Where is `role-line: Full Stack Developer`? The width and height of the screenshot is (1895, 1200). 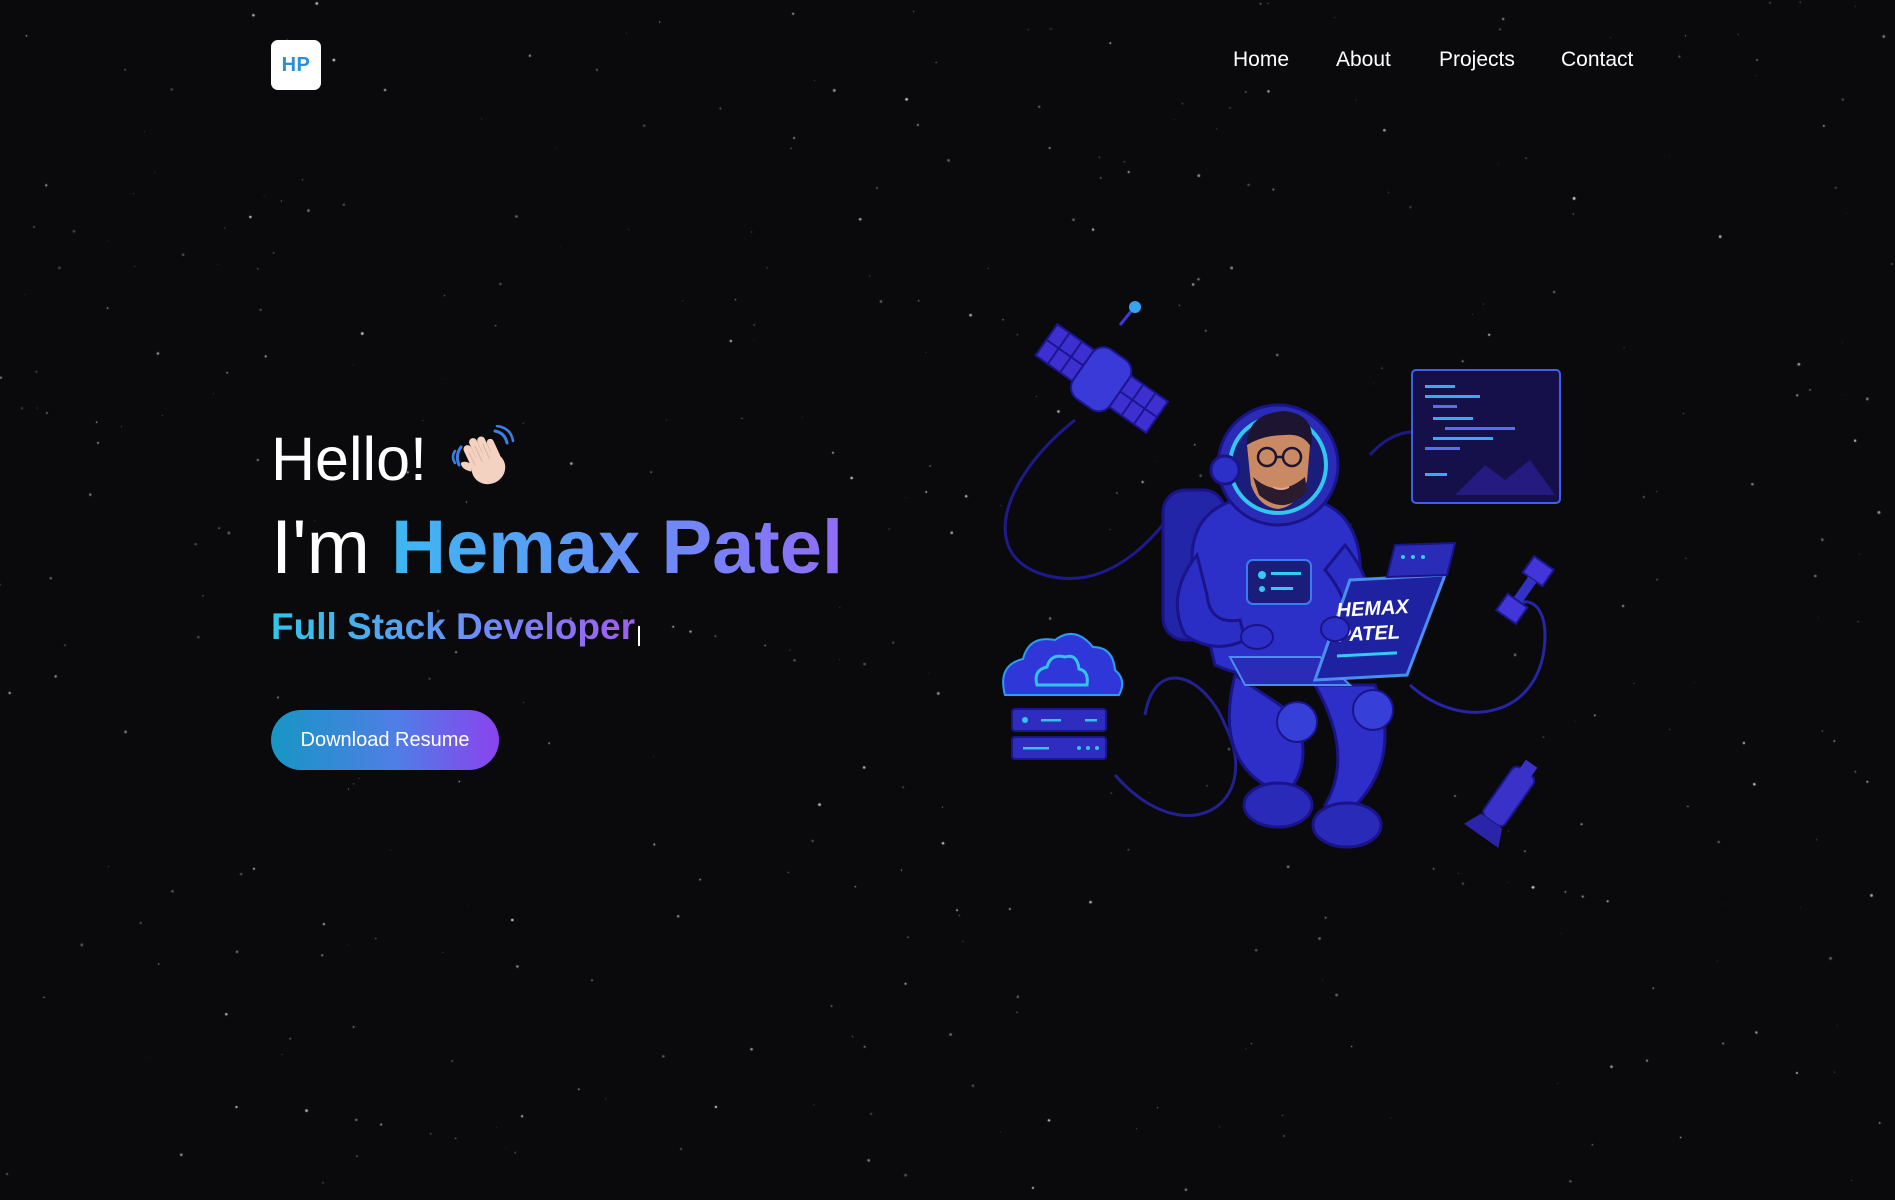
role-line: Full Stack Developer is located at coordinates (455, 627).